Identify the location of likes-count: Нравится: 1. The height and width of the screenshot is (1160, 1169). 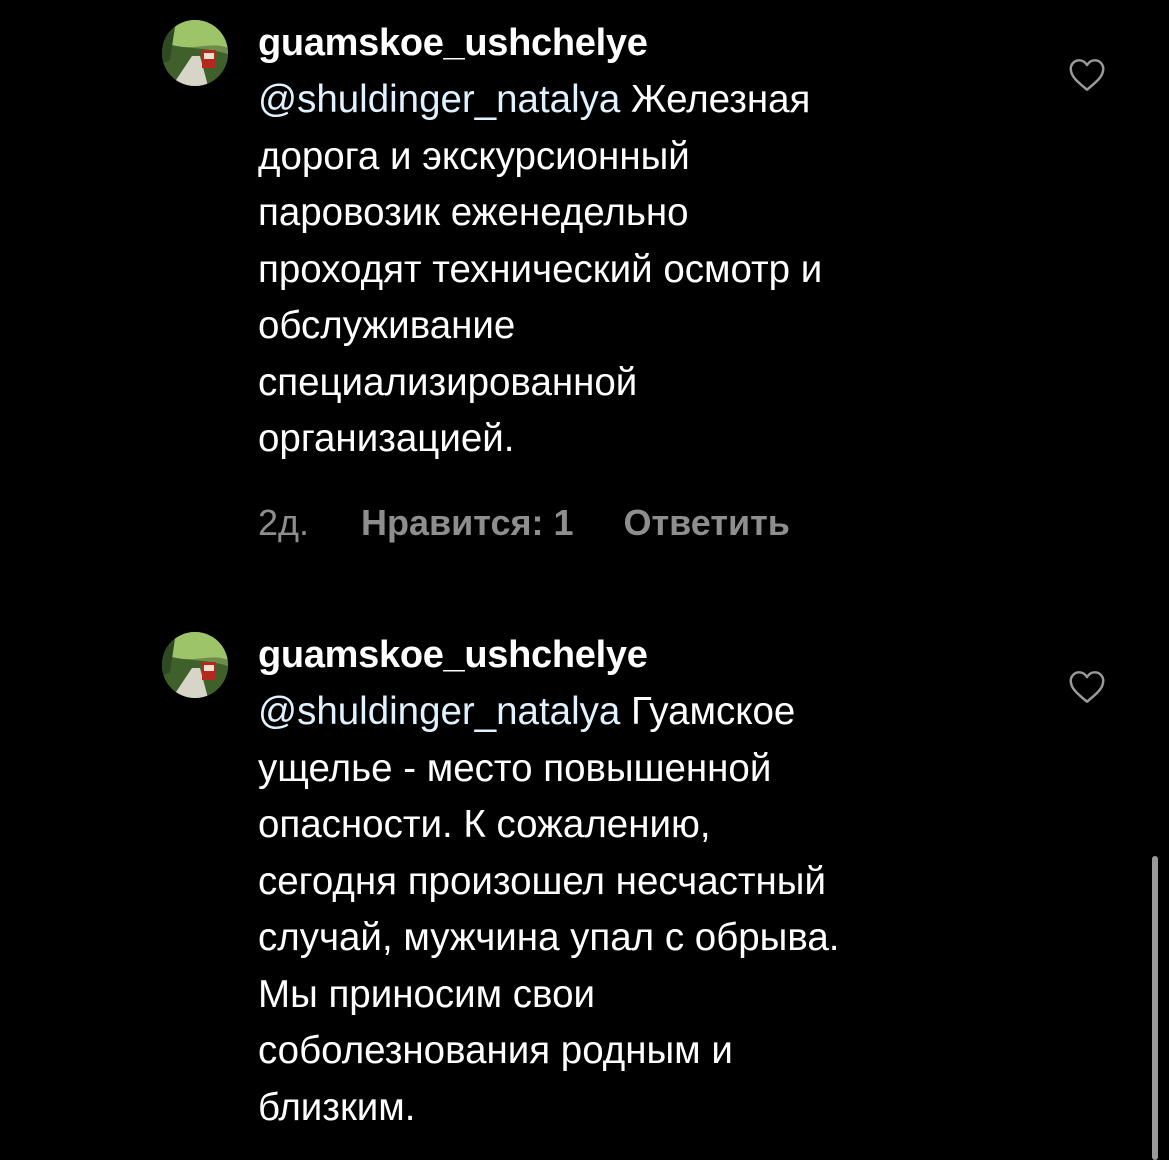
(467, 523).